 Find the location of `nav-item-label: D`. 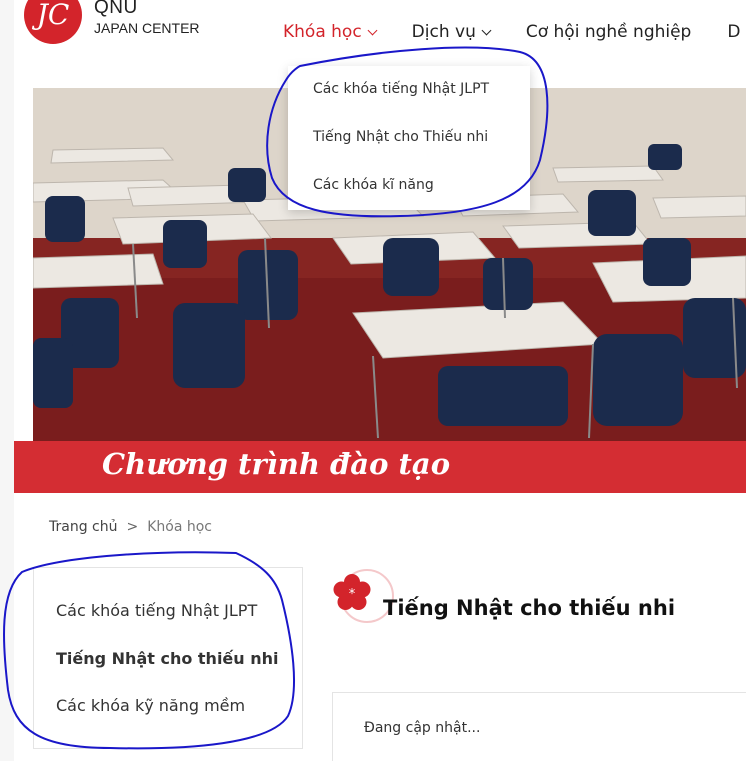

nav-item-label: D is located at coordinates (734, 32).